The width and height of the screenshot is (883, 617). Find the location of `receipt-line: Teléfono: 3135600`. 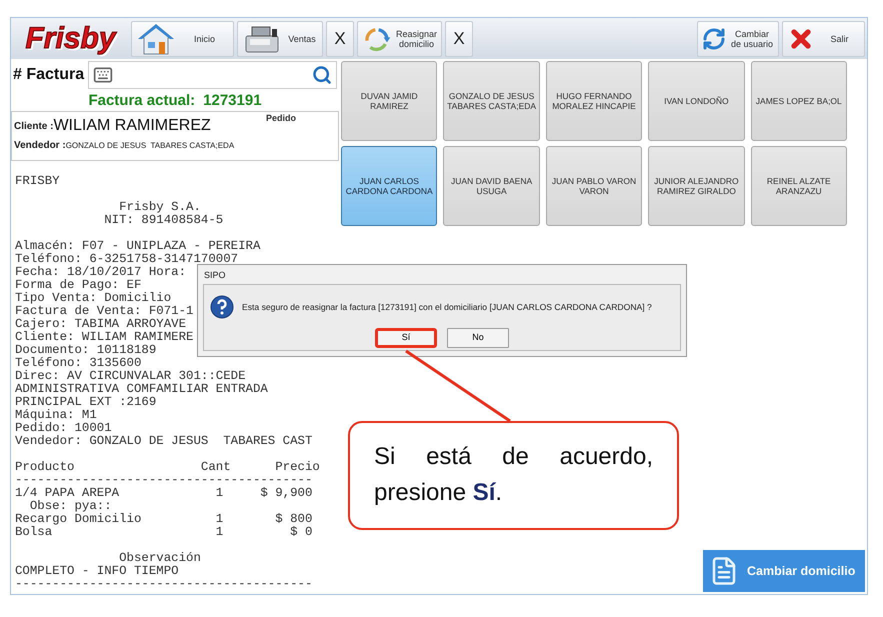

receipt-line: Teléfono: 3135600 is located at coordinates (78, 363).